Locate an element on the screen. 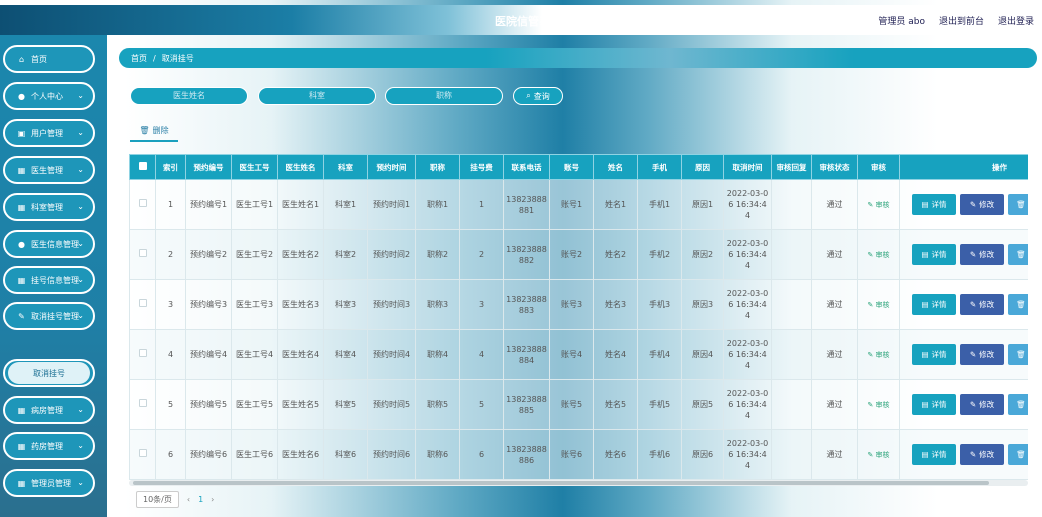 This screenshot has width=1042, height=517. cell-title: 职称6 is located at coordinates (437, 454).